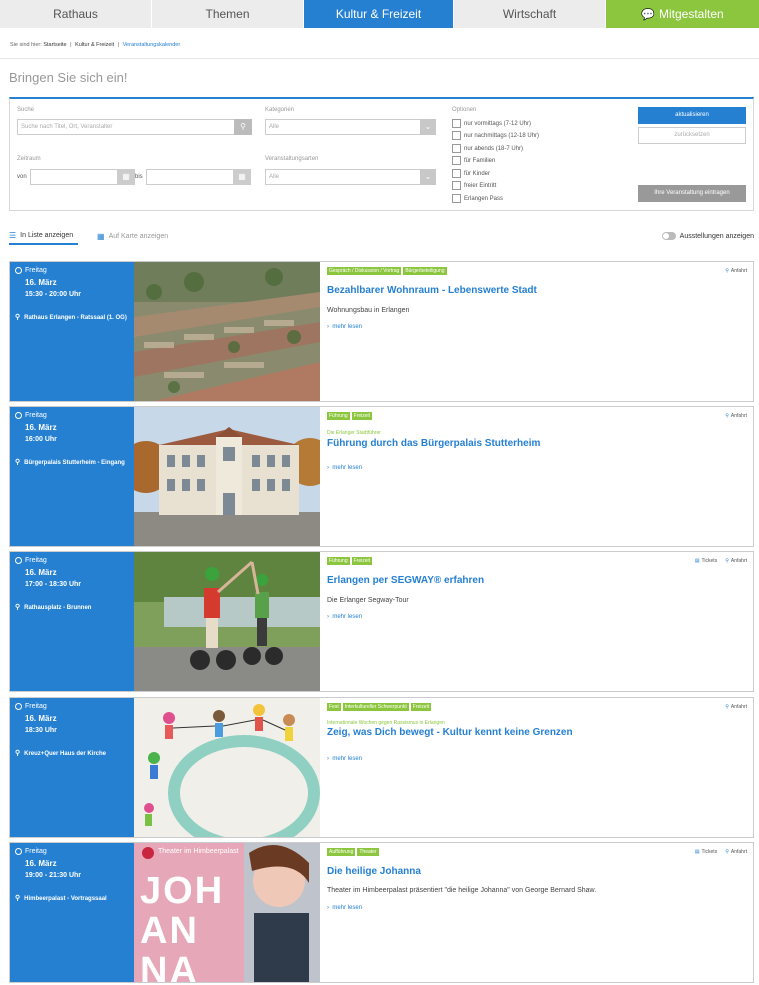 The height and width of the screenshot is (985, 759). I want to click on nav-tab-wirtschaft: Wirtschaft, so click(530, 14).